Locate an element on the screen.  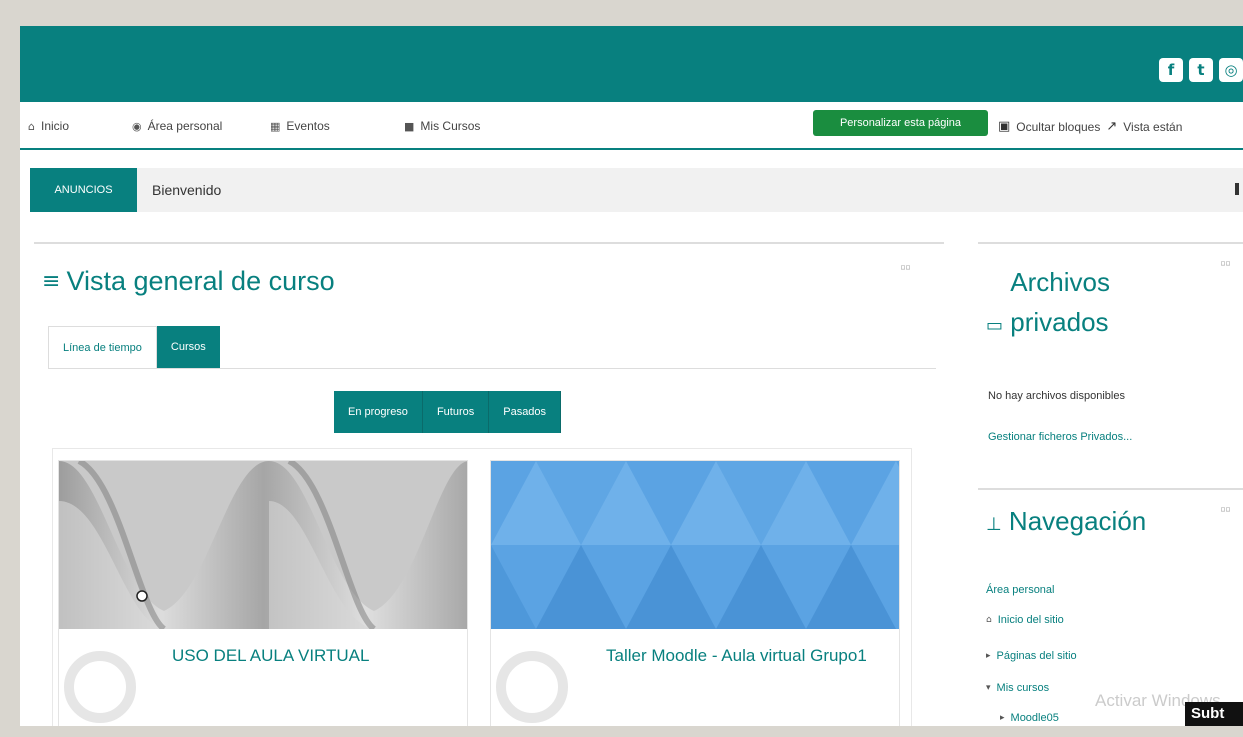
hide-blocks-button: Ocultar bloques is located at coordinates (1058, 127).